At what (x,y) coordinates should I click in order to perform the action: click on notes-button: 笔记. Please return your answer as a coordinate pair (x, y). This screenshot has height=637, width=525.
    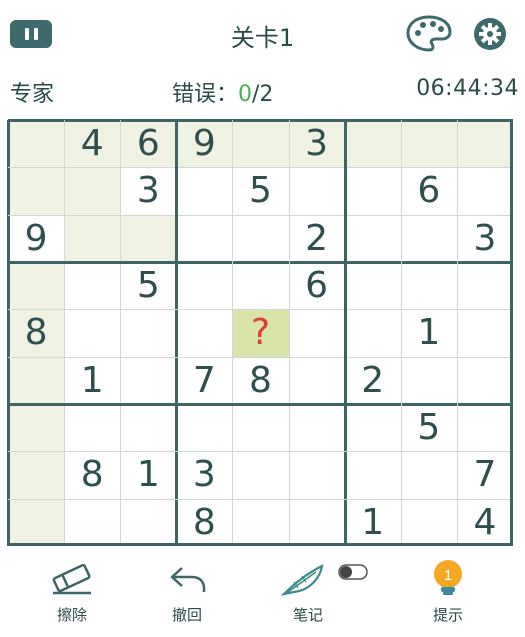
    Looking at the image, I should click on (313, 591).